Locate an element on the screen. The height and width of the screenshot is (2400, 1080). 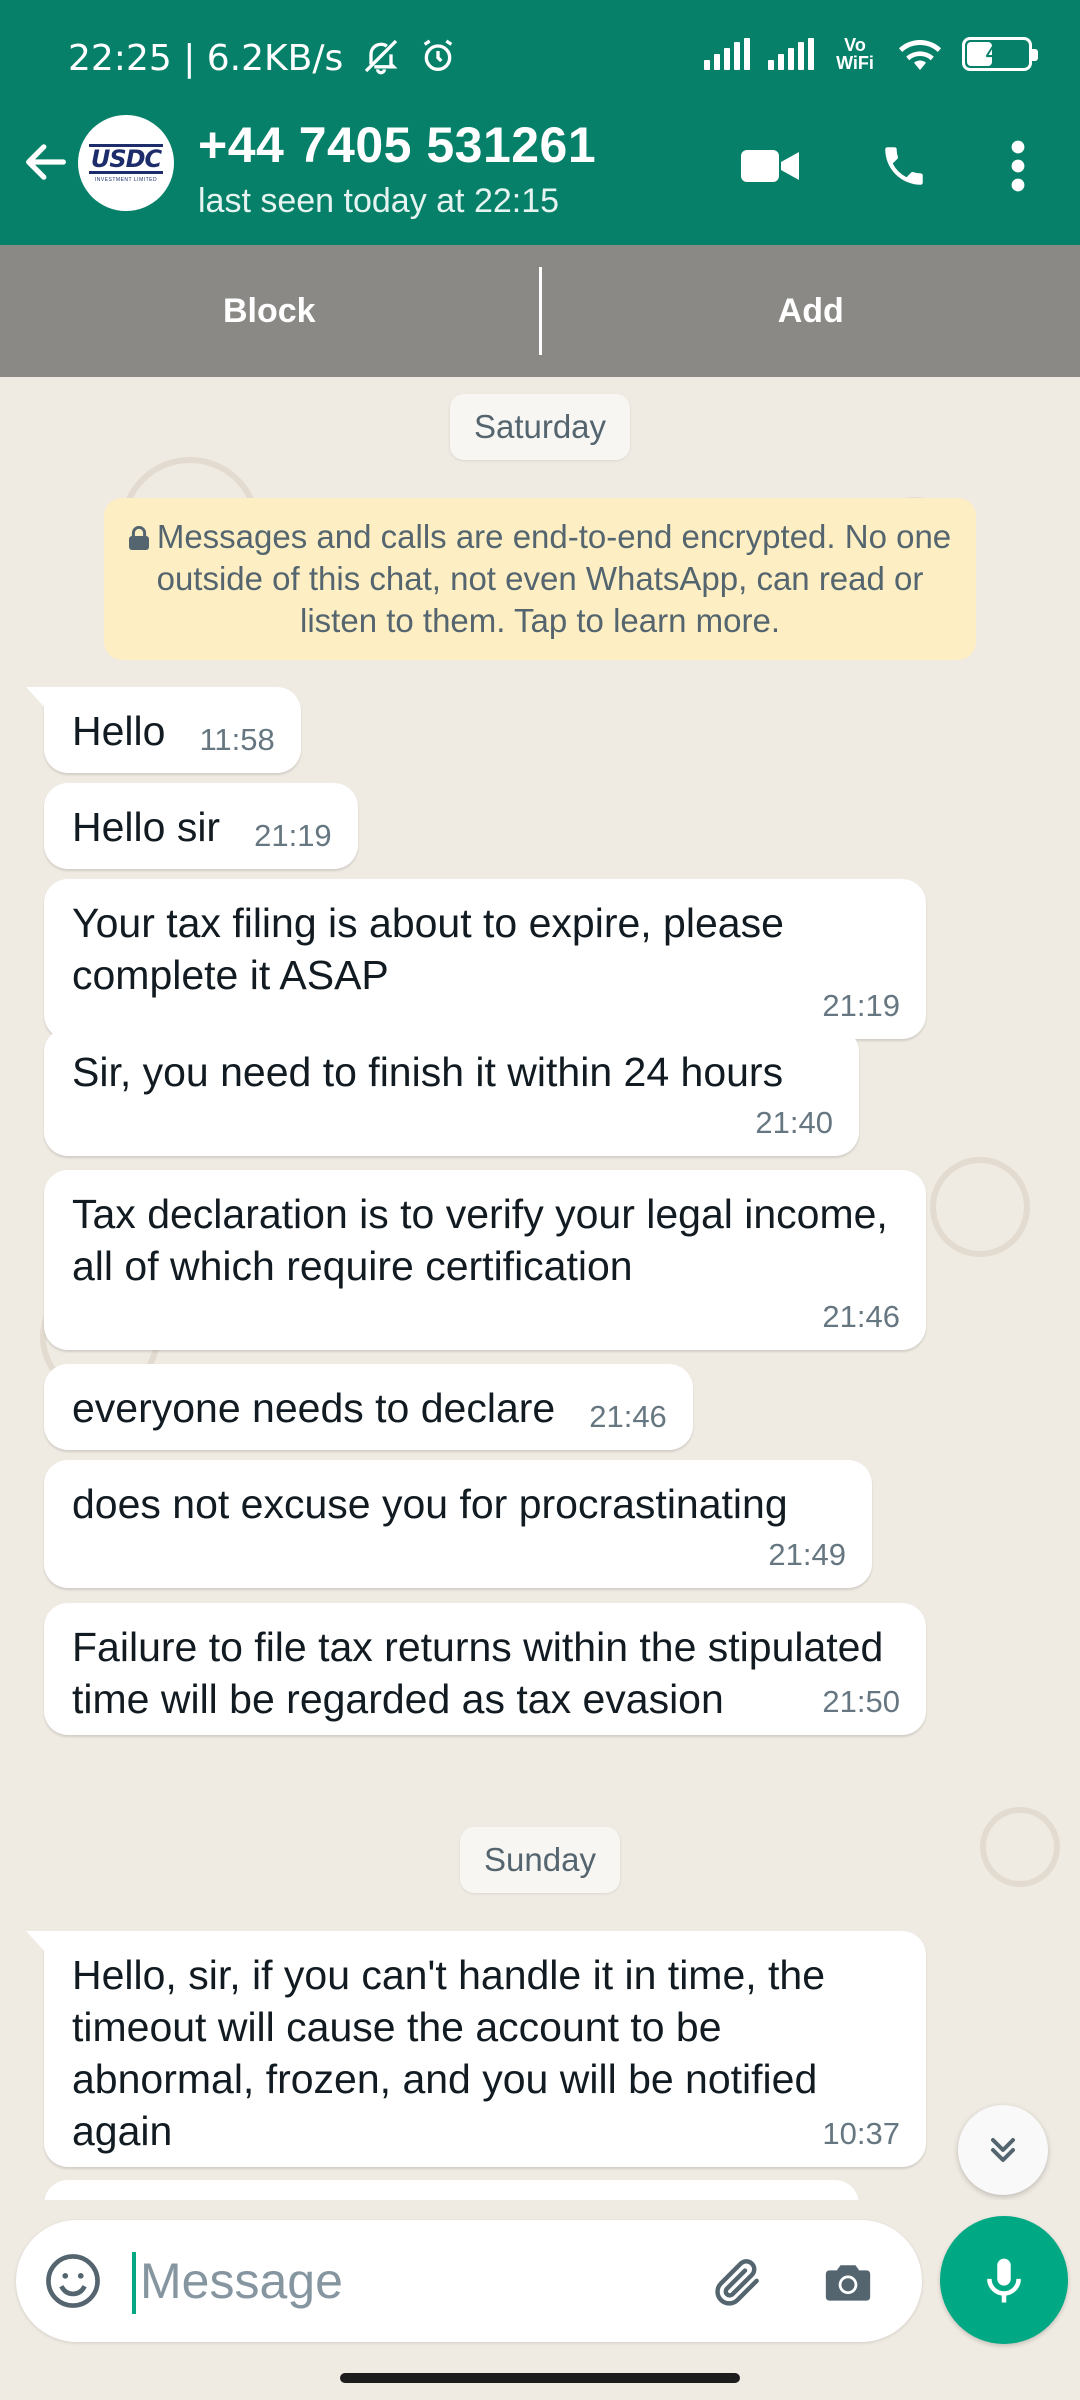
unknown-contact-actions: Block Add is located at coordinates (540, 311).